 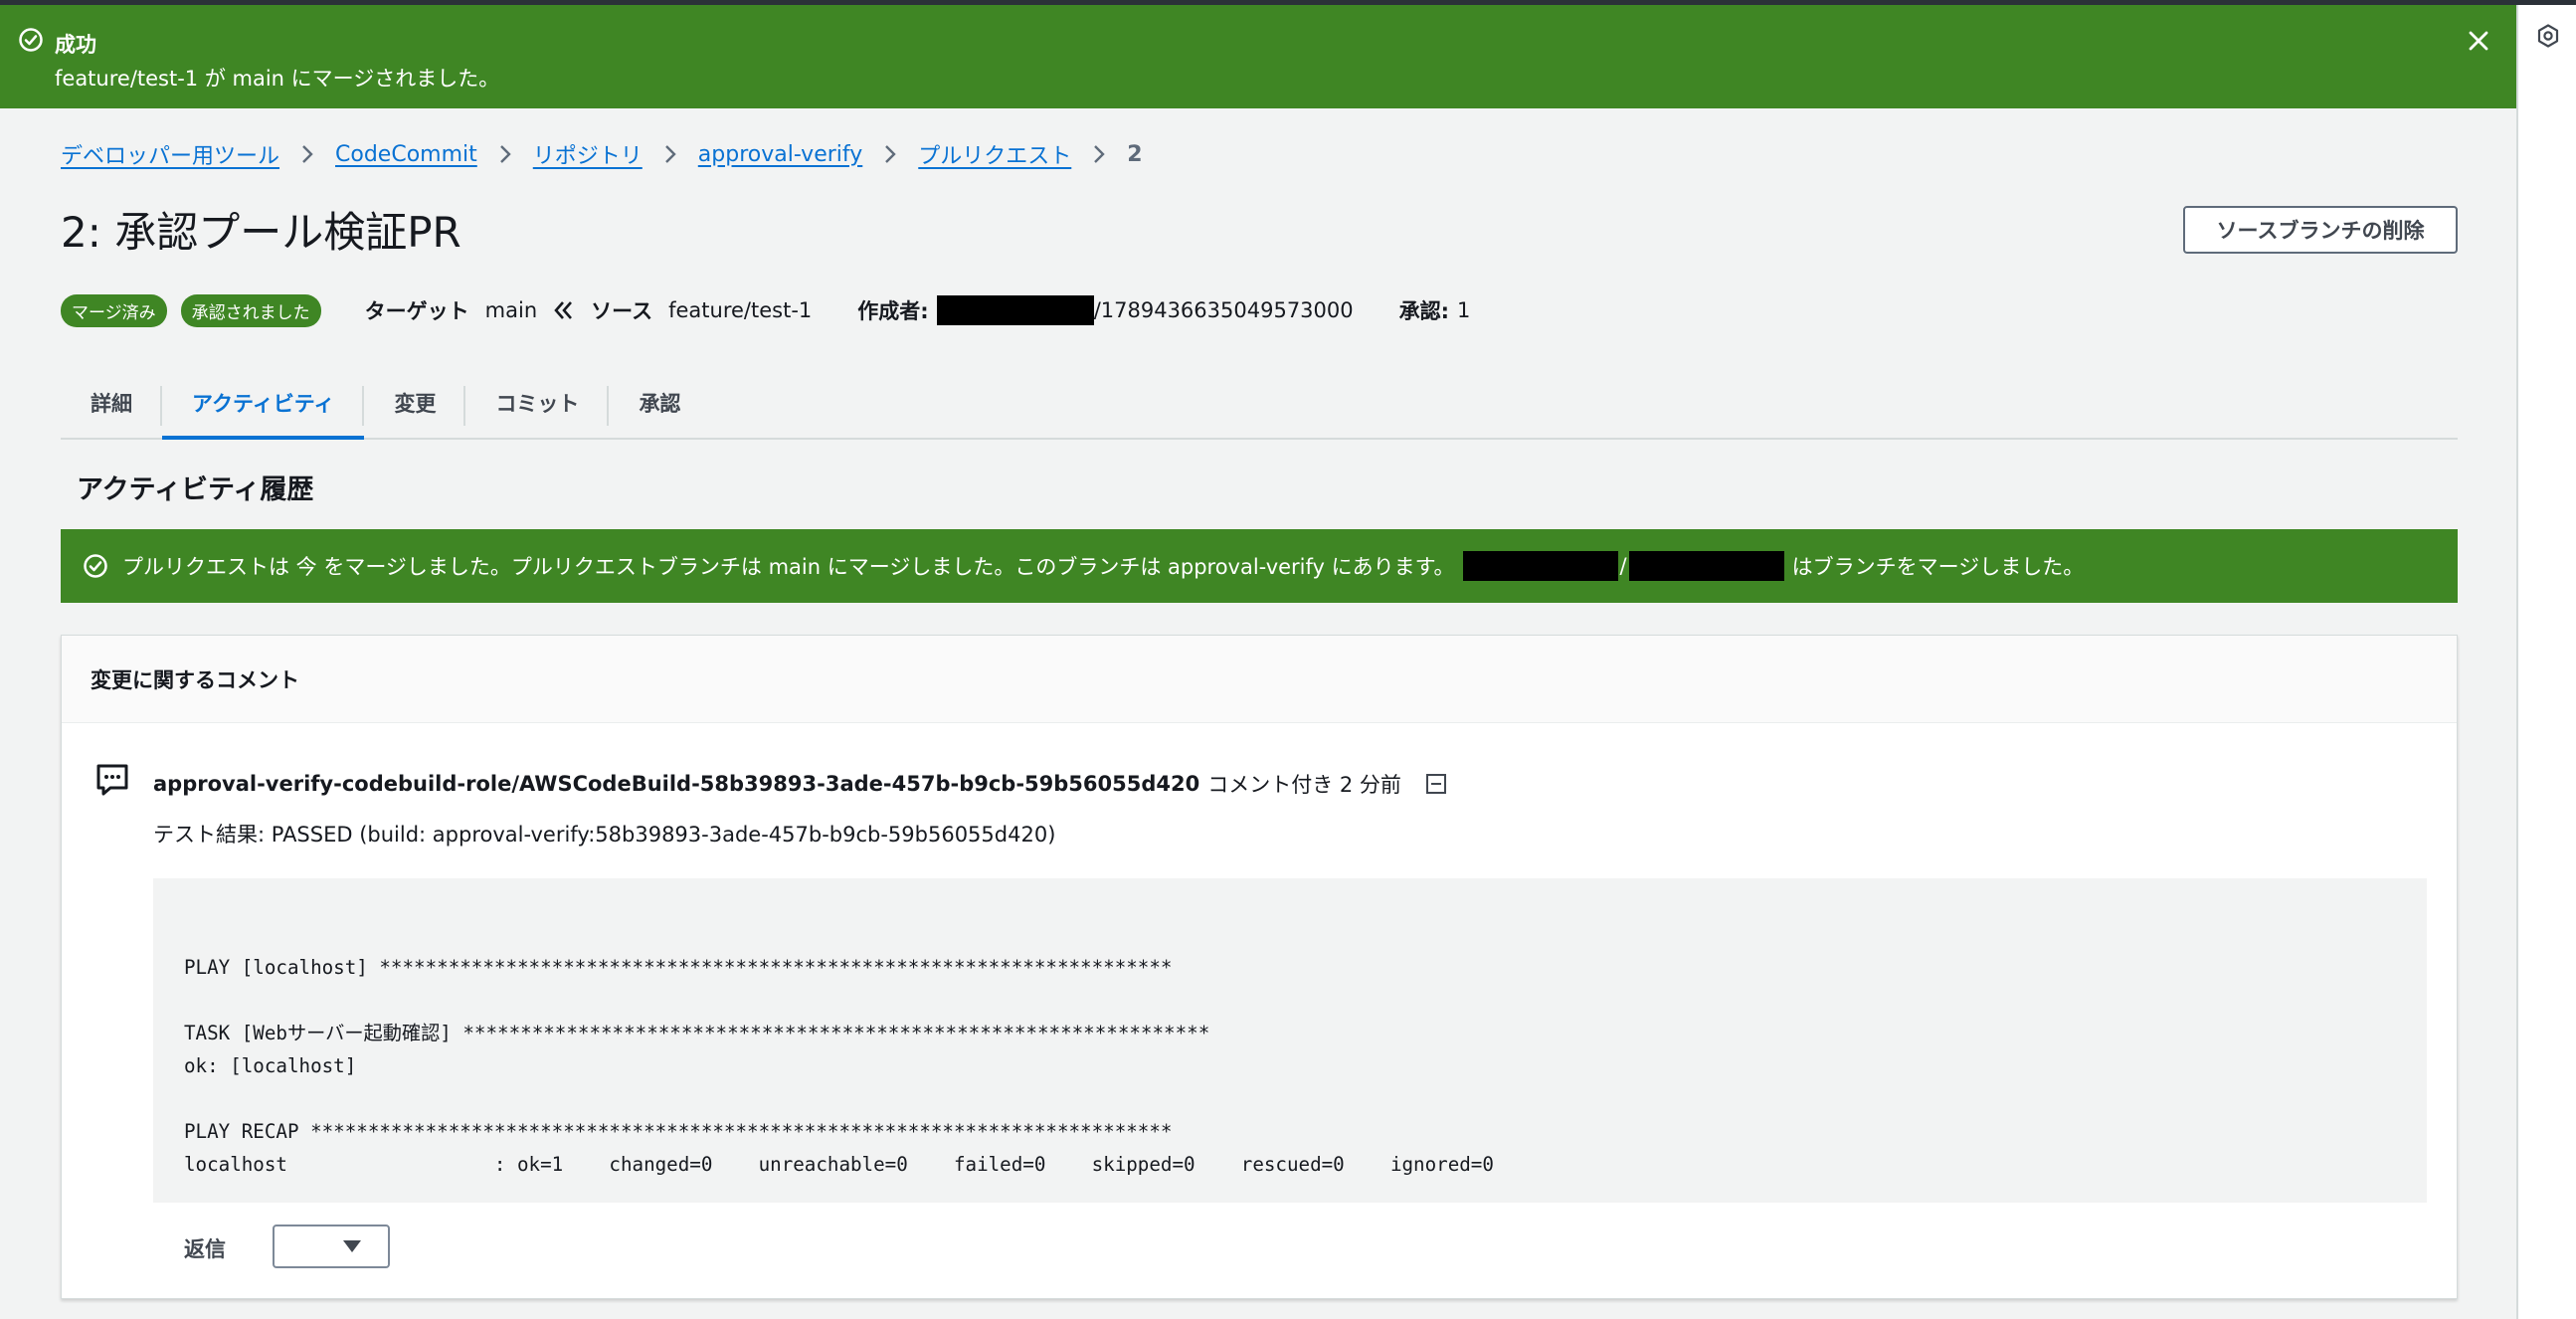 What do you see at coordinates (195, 489) in the screenshot?
I see `activity-history-heading: アクティビティ履歴` at bounding box center [195, 489].